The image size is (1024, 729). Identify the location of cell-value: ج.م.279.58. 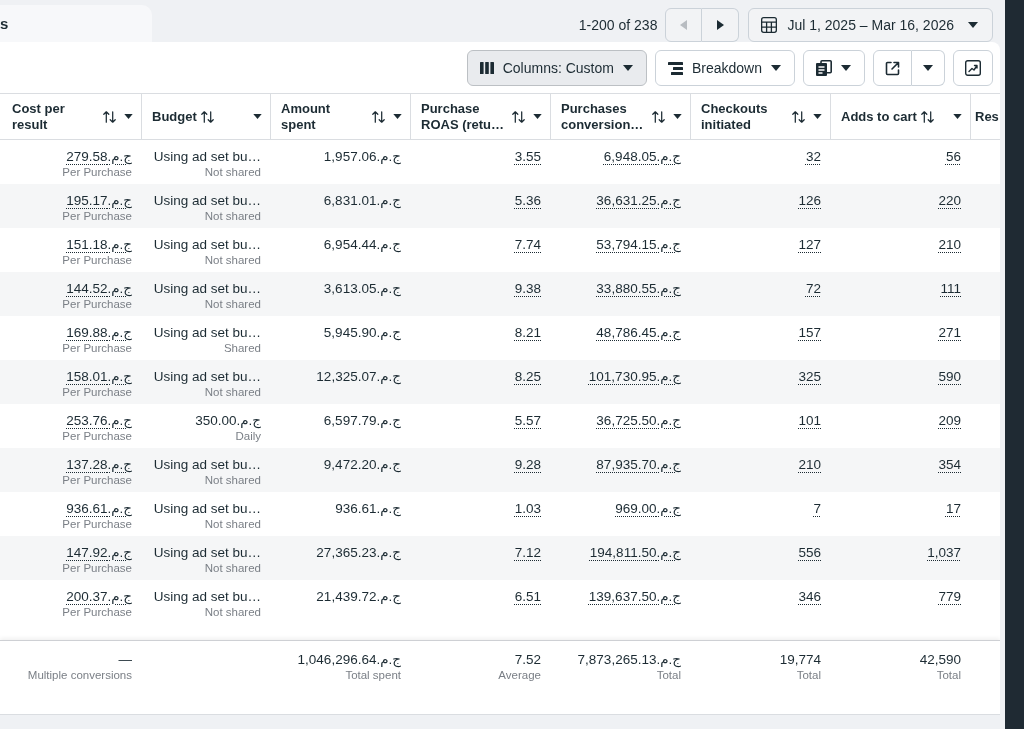
(99, 157).